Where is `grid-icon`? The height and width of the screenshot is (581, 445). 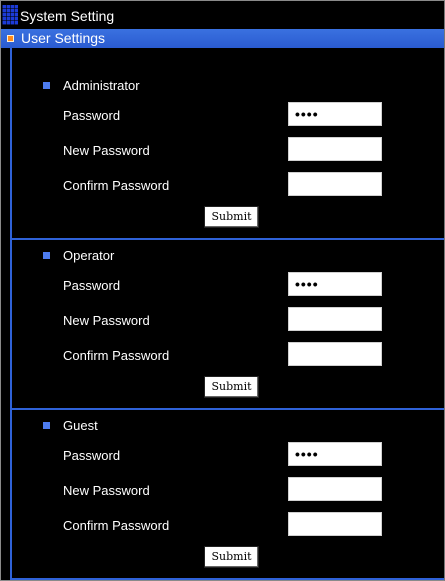 grid-icon is located at coordinates (10, 15).